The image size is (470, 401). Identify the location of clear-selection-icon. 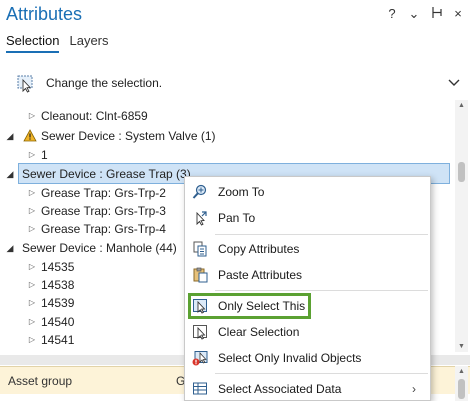
(200, 332).